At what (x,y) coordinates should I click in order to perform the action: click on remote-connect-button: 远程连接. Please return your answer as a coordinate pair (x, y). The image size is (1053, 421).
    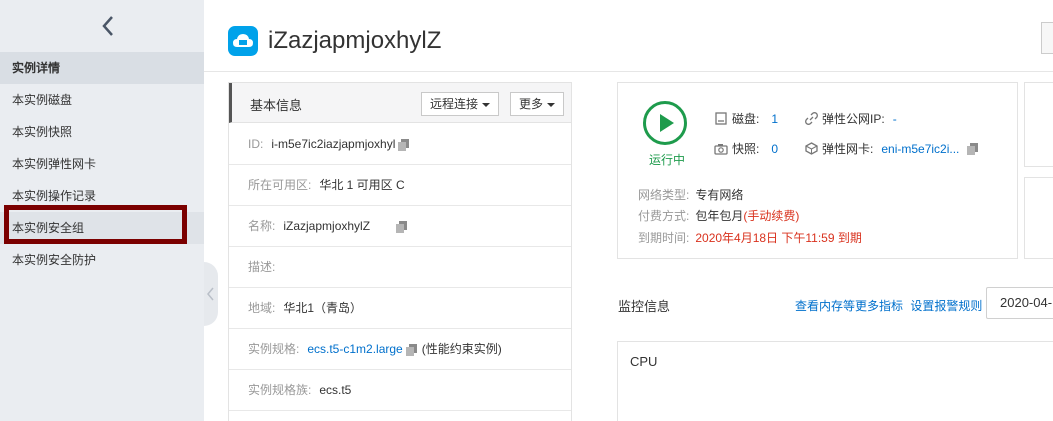
    Looking at the image, I should click on (460, 104).